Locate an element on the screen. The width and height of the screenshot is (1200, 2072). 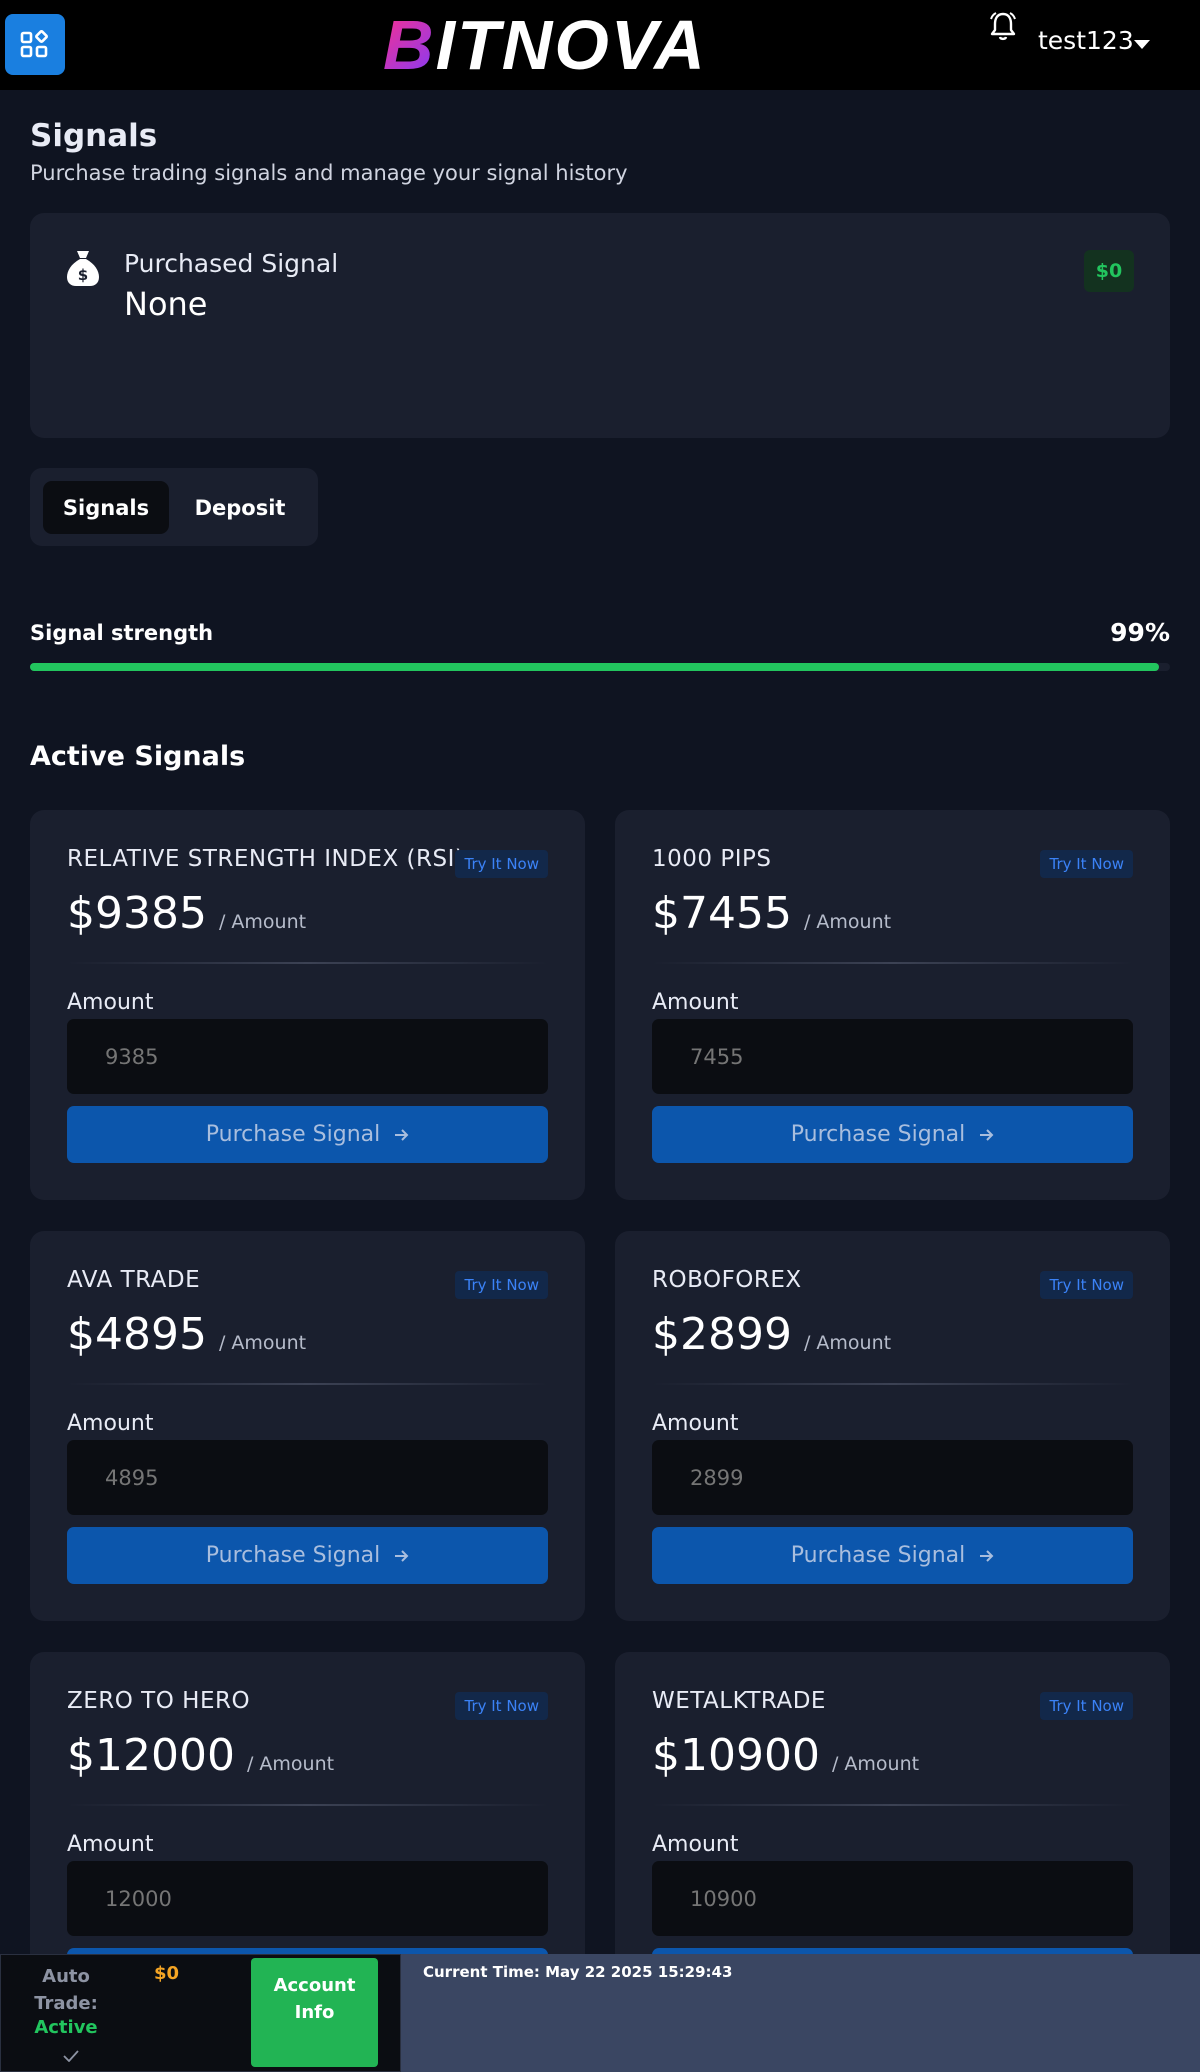
tab-deposit: Deposit is located at coordinates (240, 507).